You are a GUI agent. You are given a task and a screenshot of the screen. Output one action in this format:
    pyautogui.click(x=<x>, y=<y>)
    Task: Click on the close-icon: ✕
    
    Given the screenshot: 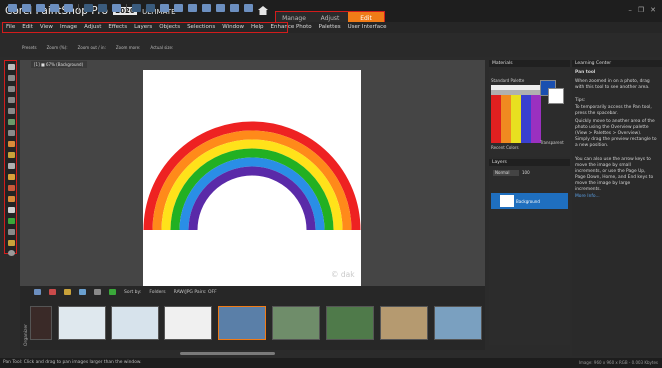 What is the action you would take?
    pyautogui.click(x=653, y=10)
    